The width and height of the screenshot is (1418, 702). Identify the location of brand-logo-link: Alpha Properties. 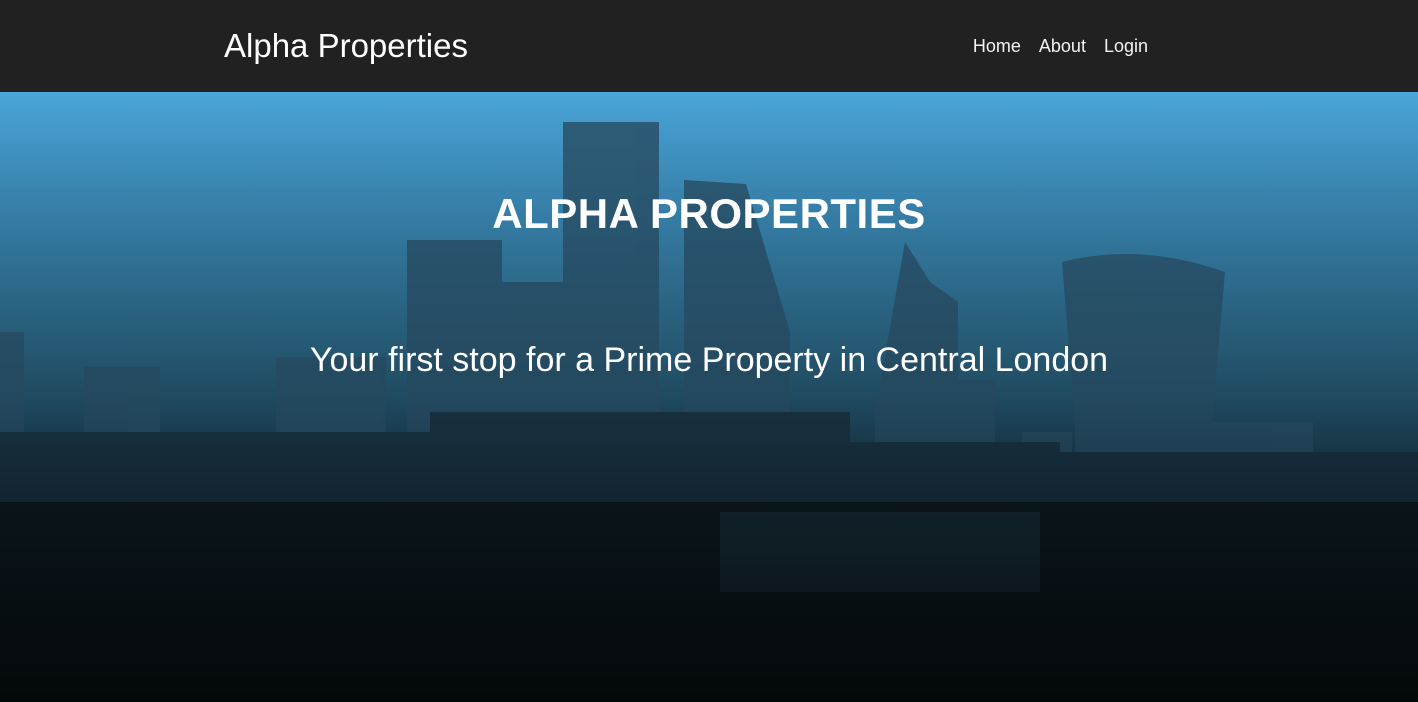
(346, 46).